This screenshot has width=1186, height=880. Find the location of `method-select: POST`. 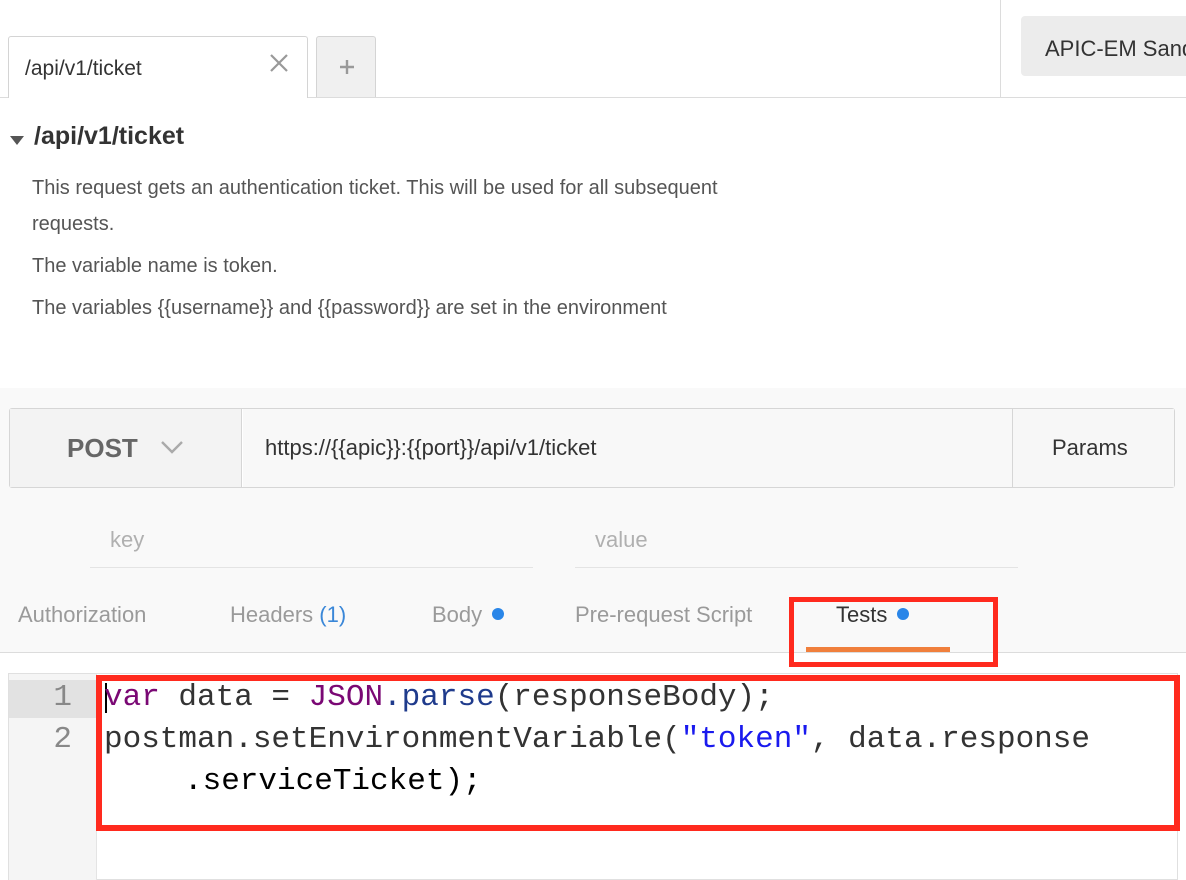

method-select: POST is located at coordinates (126, 448).